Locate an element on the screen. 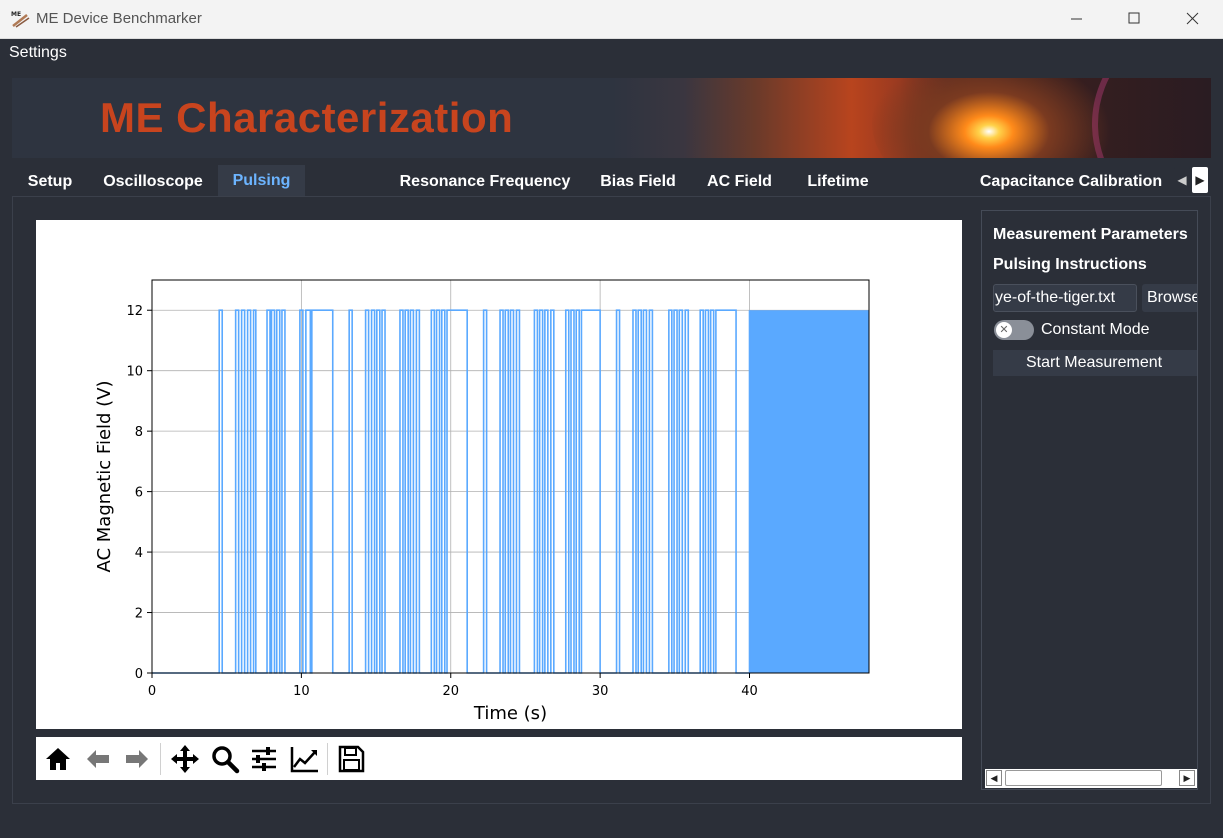  banner-title: ME Characterization is located at coordinates (307, 117).